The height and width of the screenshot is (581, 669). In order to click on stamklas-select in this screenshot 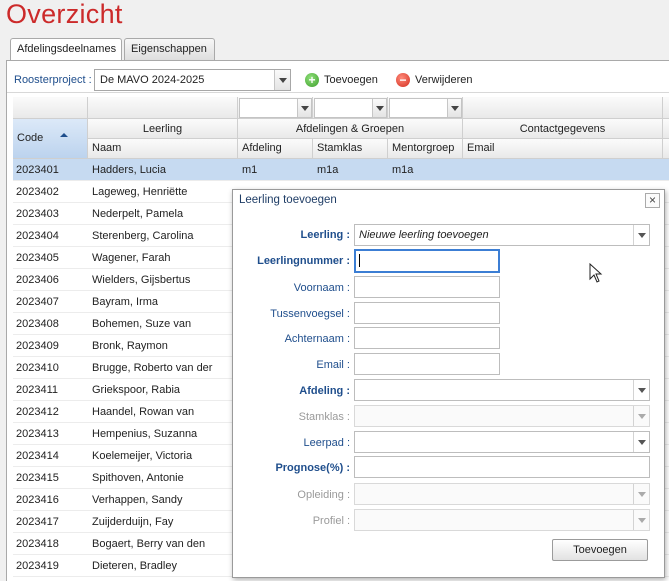, I will do `click(502, 416)`.